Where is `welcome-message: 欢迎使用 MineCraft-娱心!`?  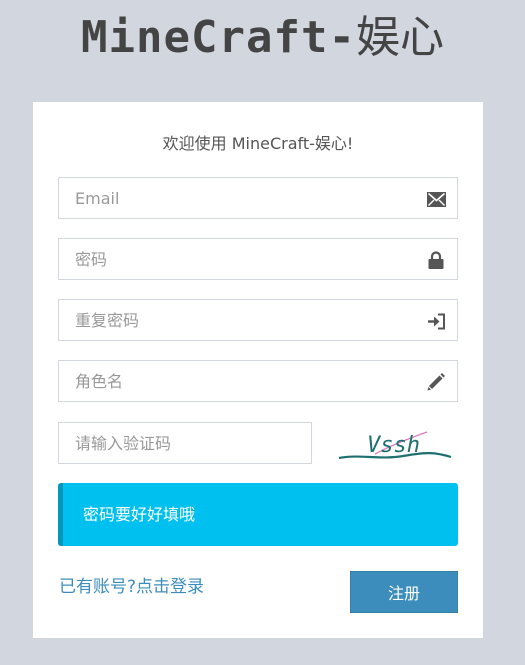
welcome-message: 欢迎使用 MineCraft-娱心! is located at coordinates (258, 143).